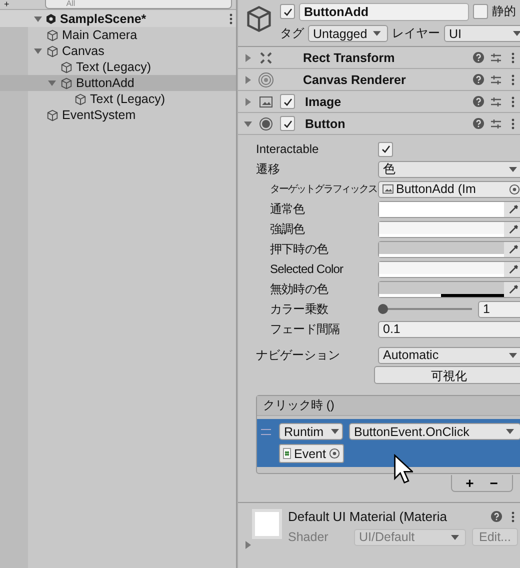 This screenshot has width=520, height=568. I want to click on tag-label: タグ, so click(292, 33).